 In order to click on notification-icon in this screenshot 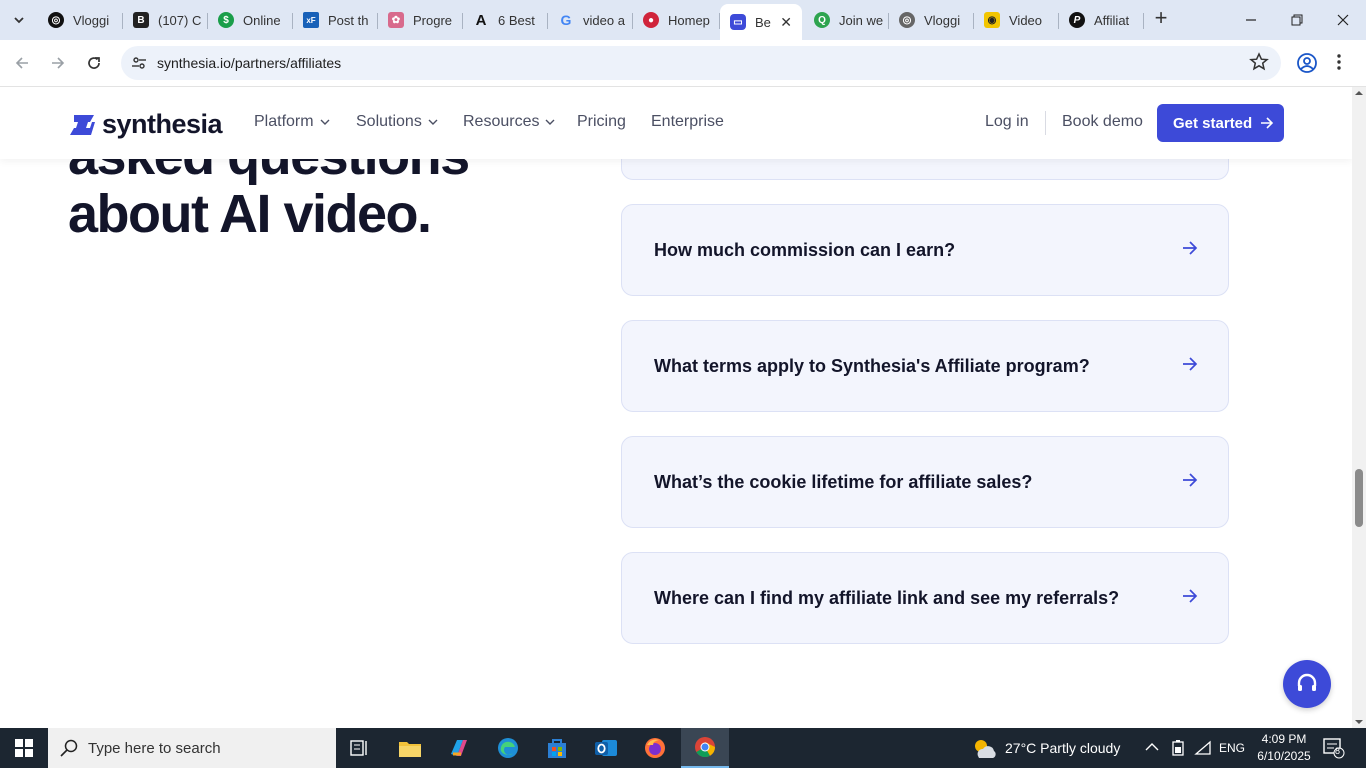, I will do `click(1334, 748)`.